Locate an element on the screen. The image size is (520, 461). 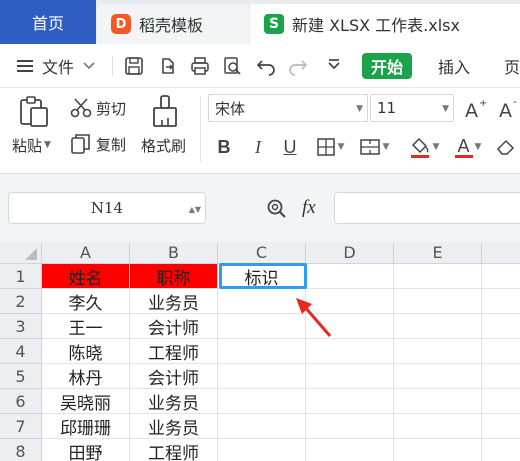
row-label: 7 is located at coordinates (20, 426).